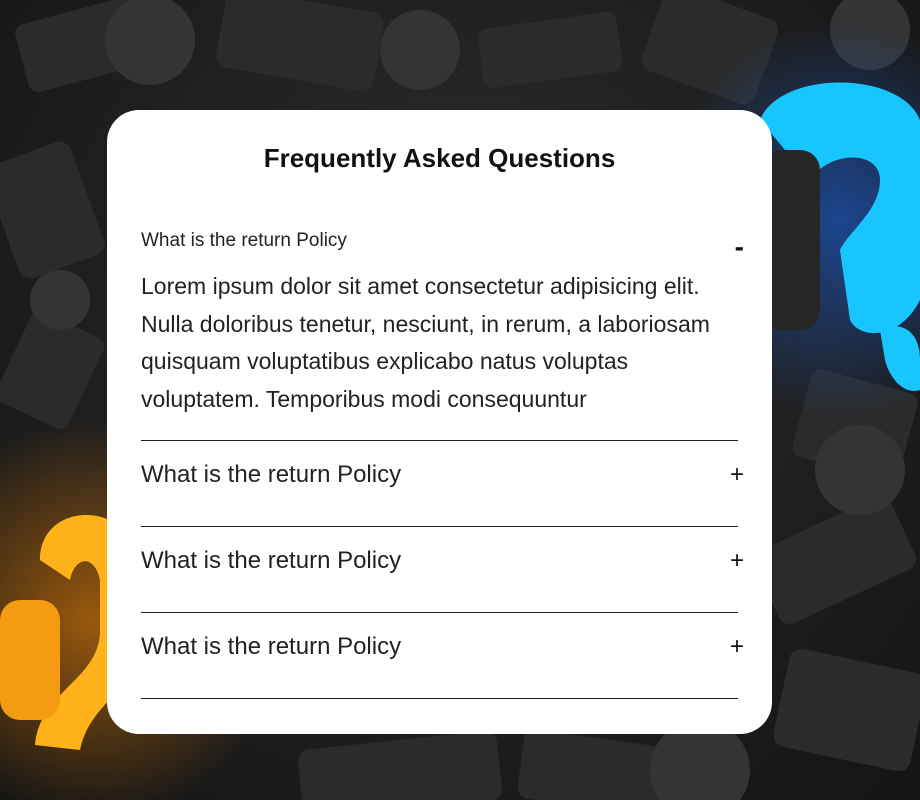  I want to click on page-title: Frequently Asked Questions, so click(439, 158).